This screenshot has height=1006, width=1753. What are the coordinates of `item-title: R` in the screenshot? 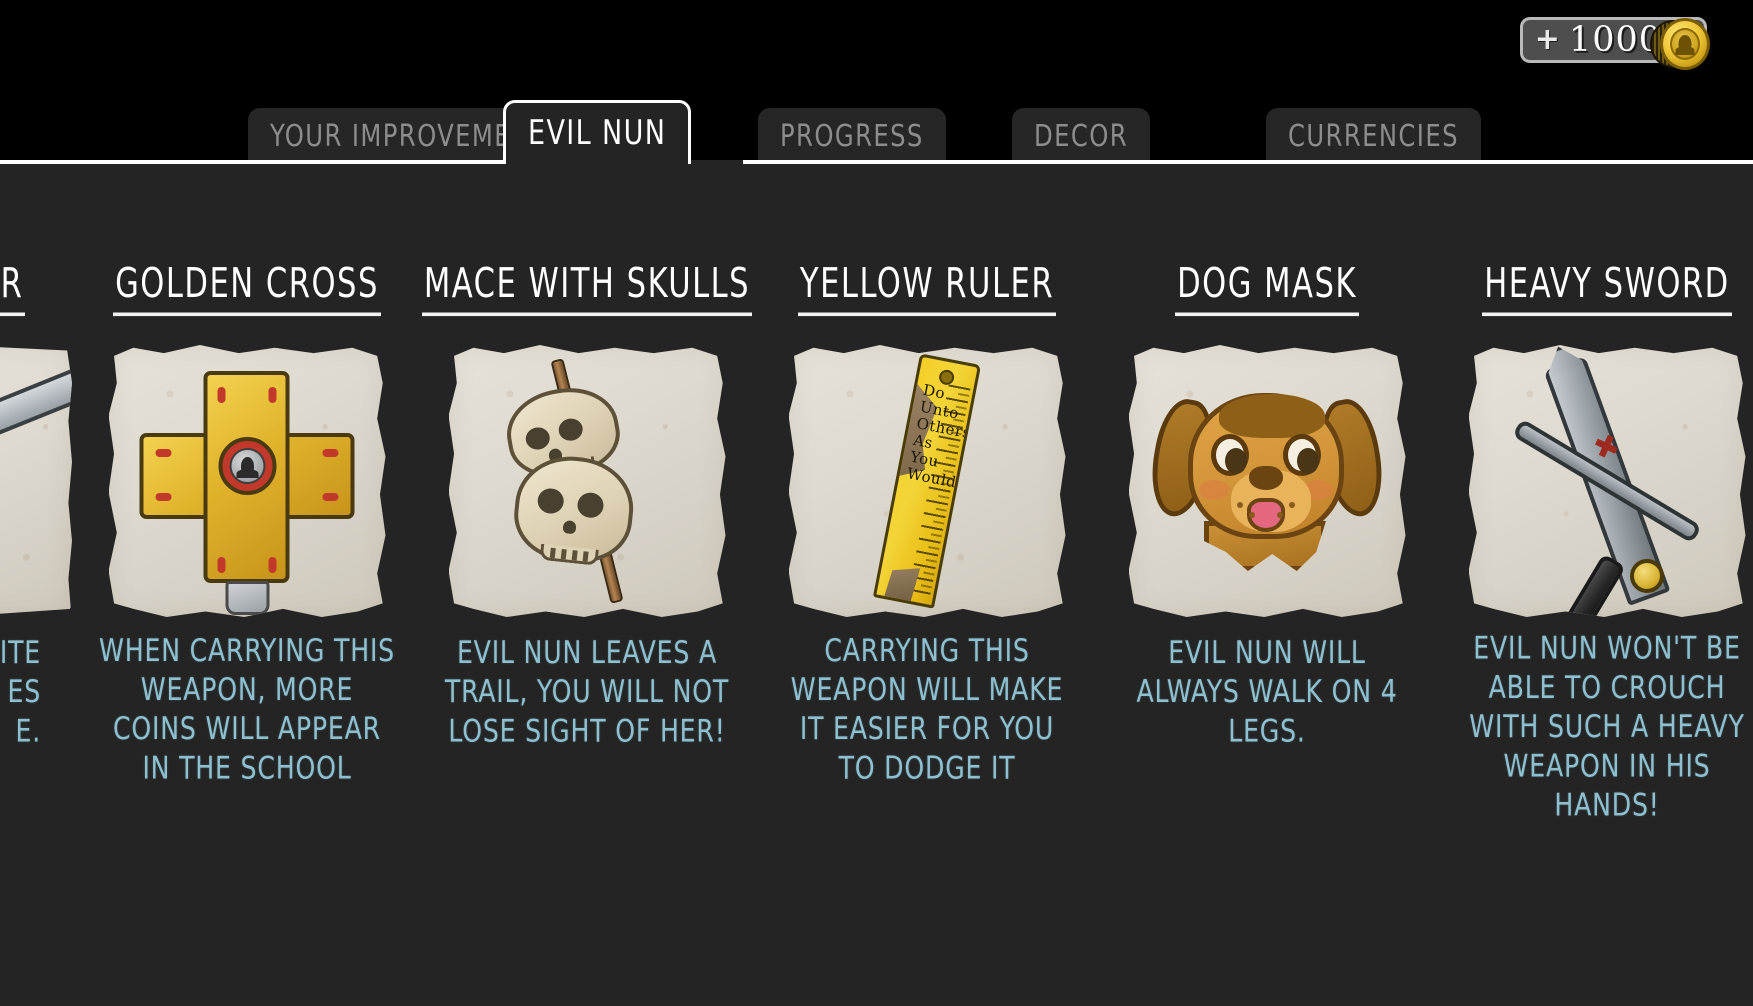 It's located at (13, 288).